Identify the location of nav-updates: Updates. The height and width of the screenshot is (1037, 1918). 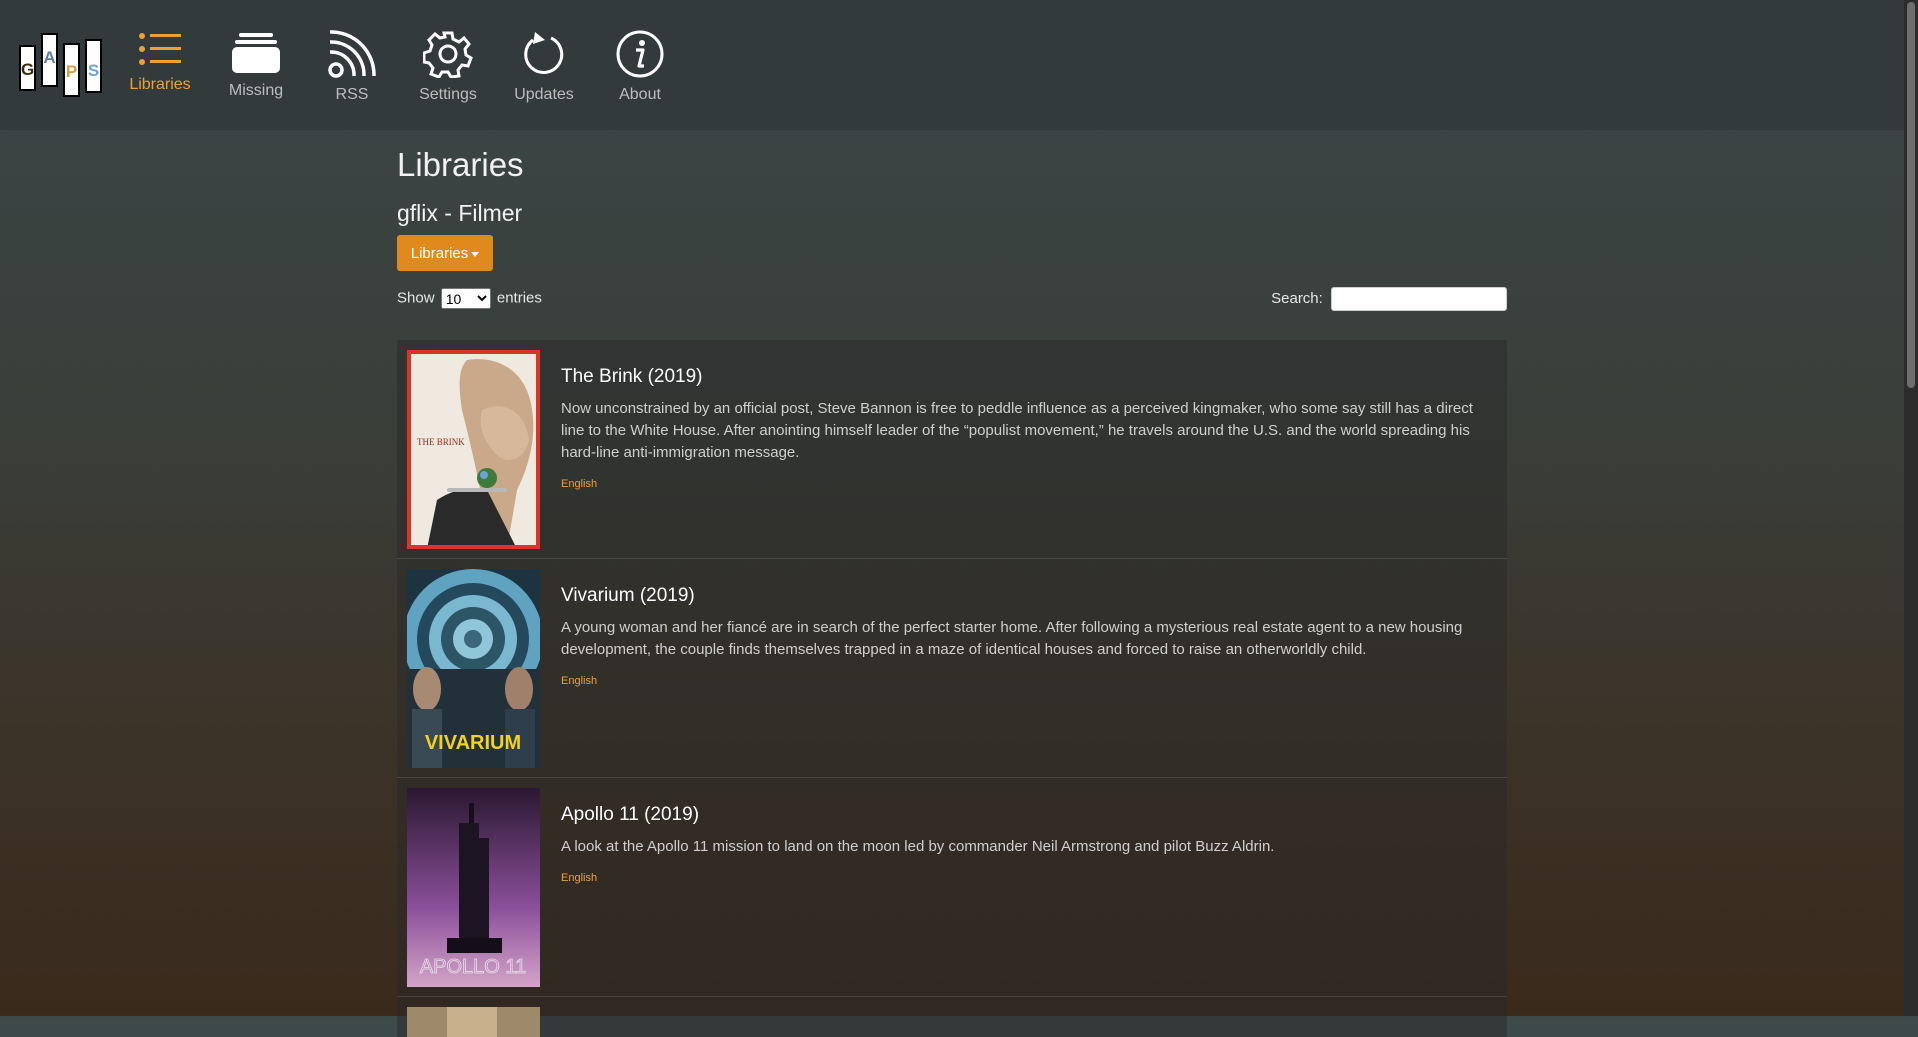
(544, 70).